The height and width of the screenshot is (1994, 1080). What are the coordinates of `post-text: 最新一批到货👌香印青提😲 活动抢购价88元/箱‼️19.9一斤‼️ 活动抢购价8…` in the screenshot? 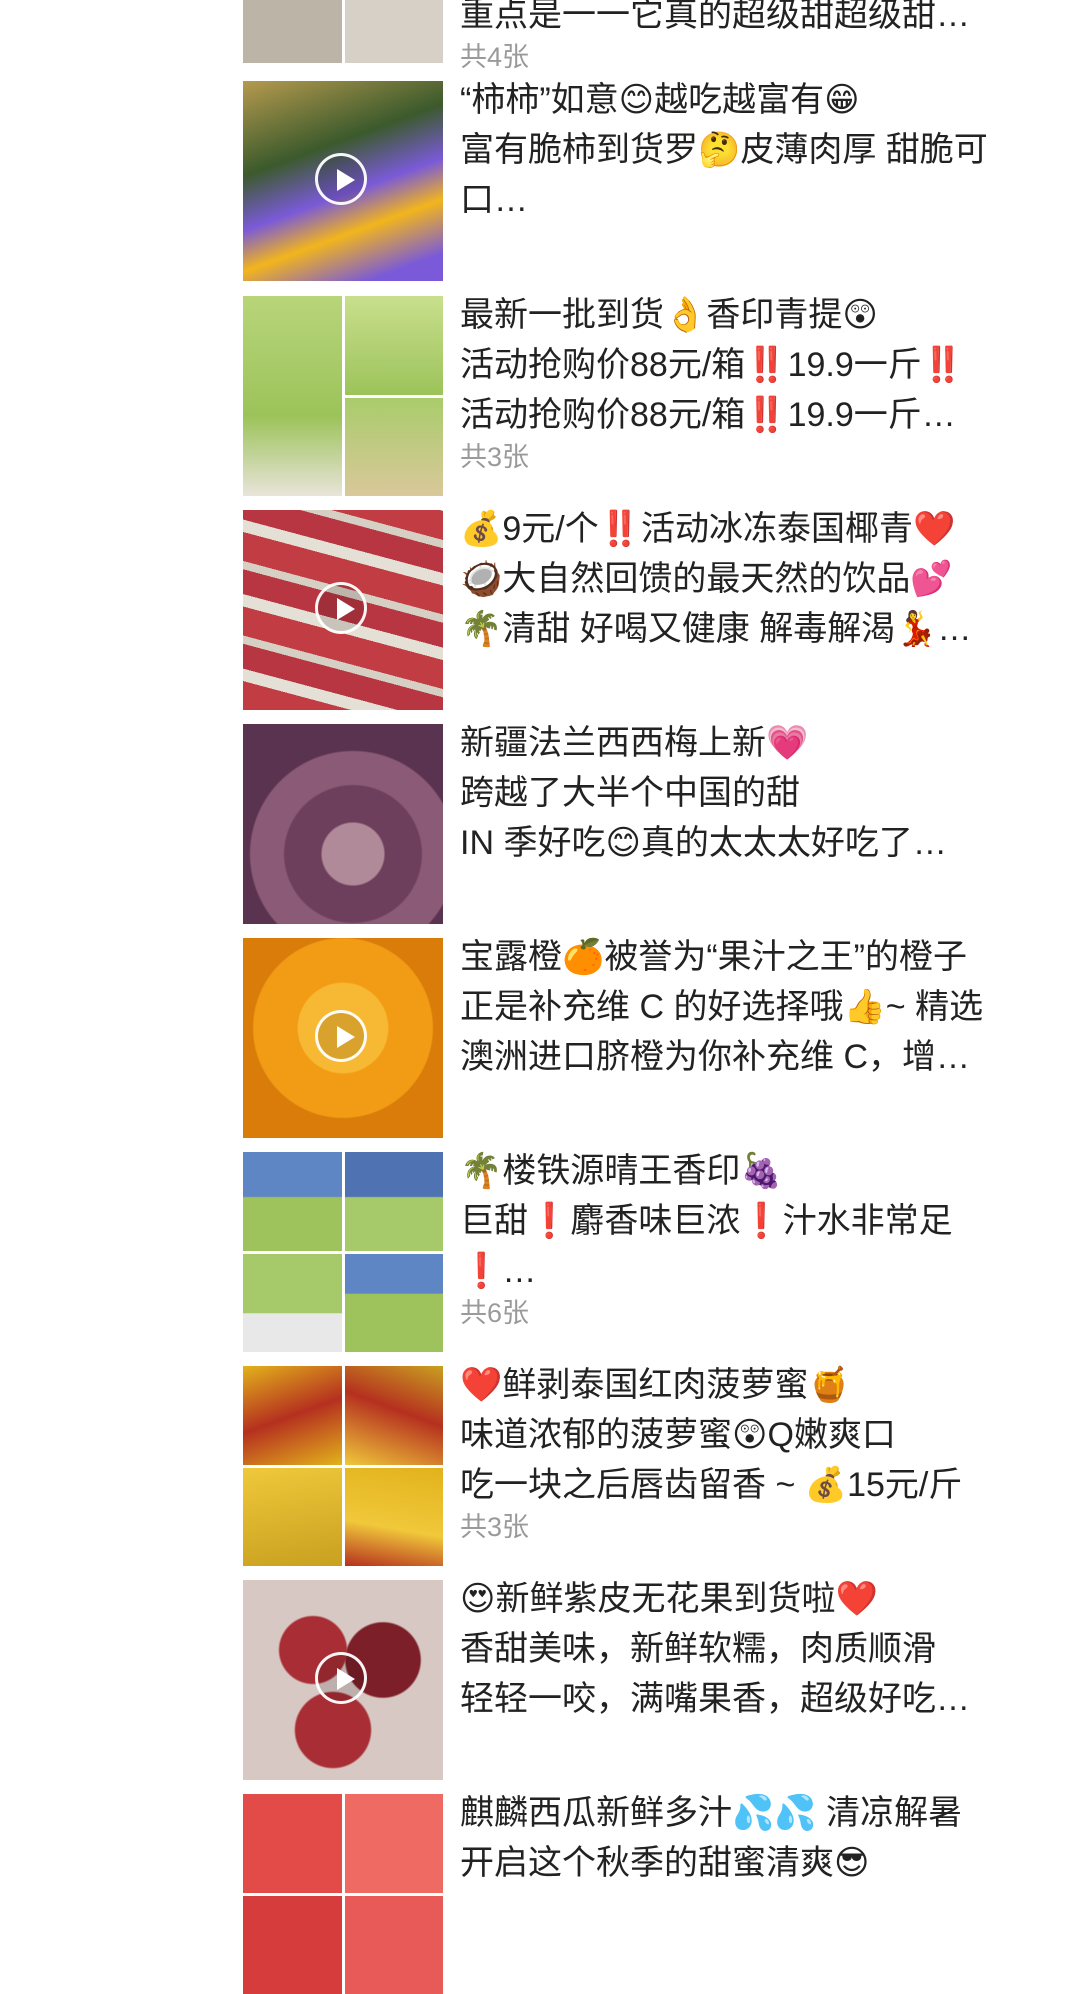 It's located at (755, 381).